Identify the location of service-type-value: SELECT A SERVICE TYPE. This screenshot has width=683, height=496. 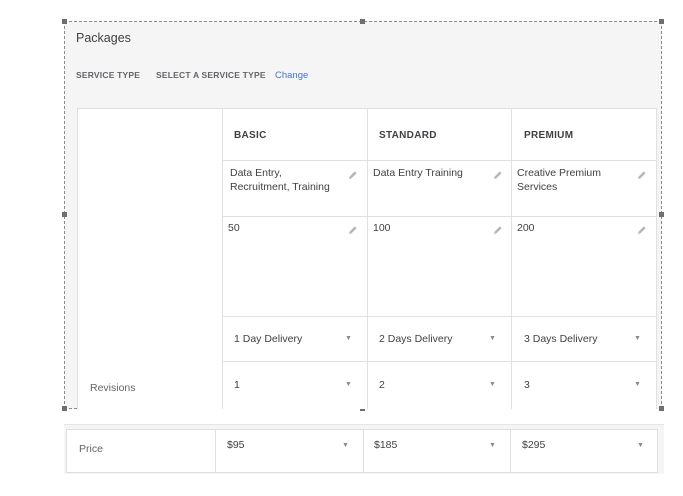
(211, 75).